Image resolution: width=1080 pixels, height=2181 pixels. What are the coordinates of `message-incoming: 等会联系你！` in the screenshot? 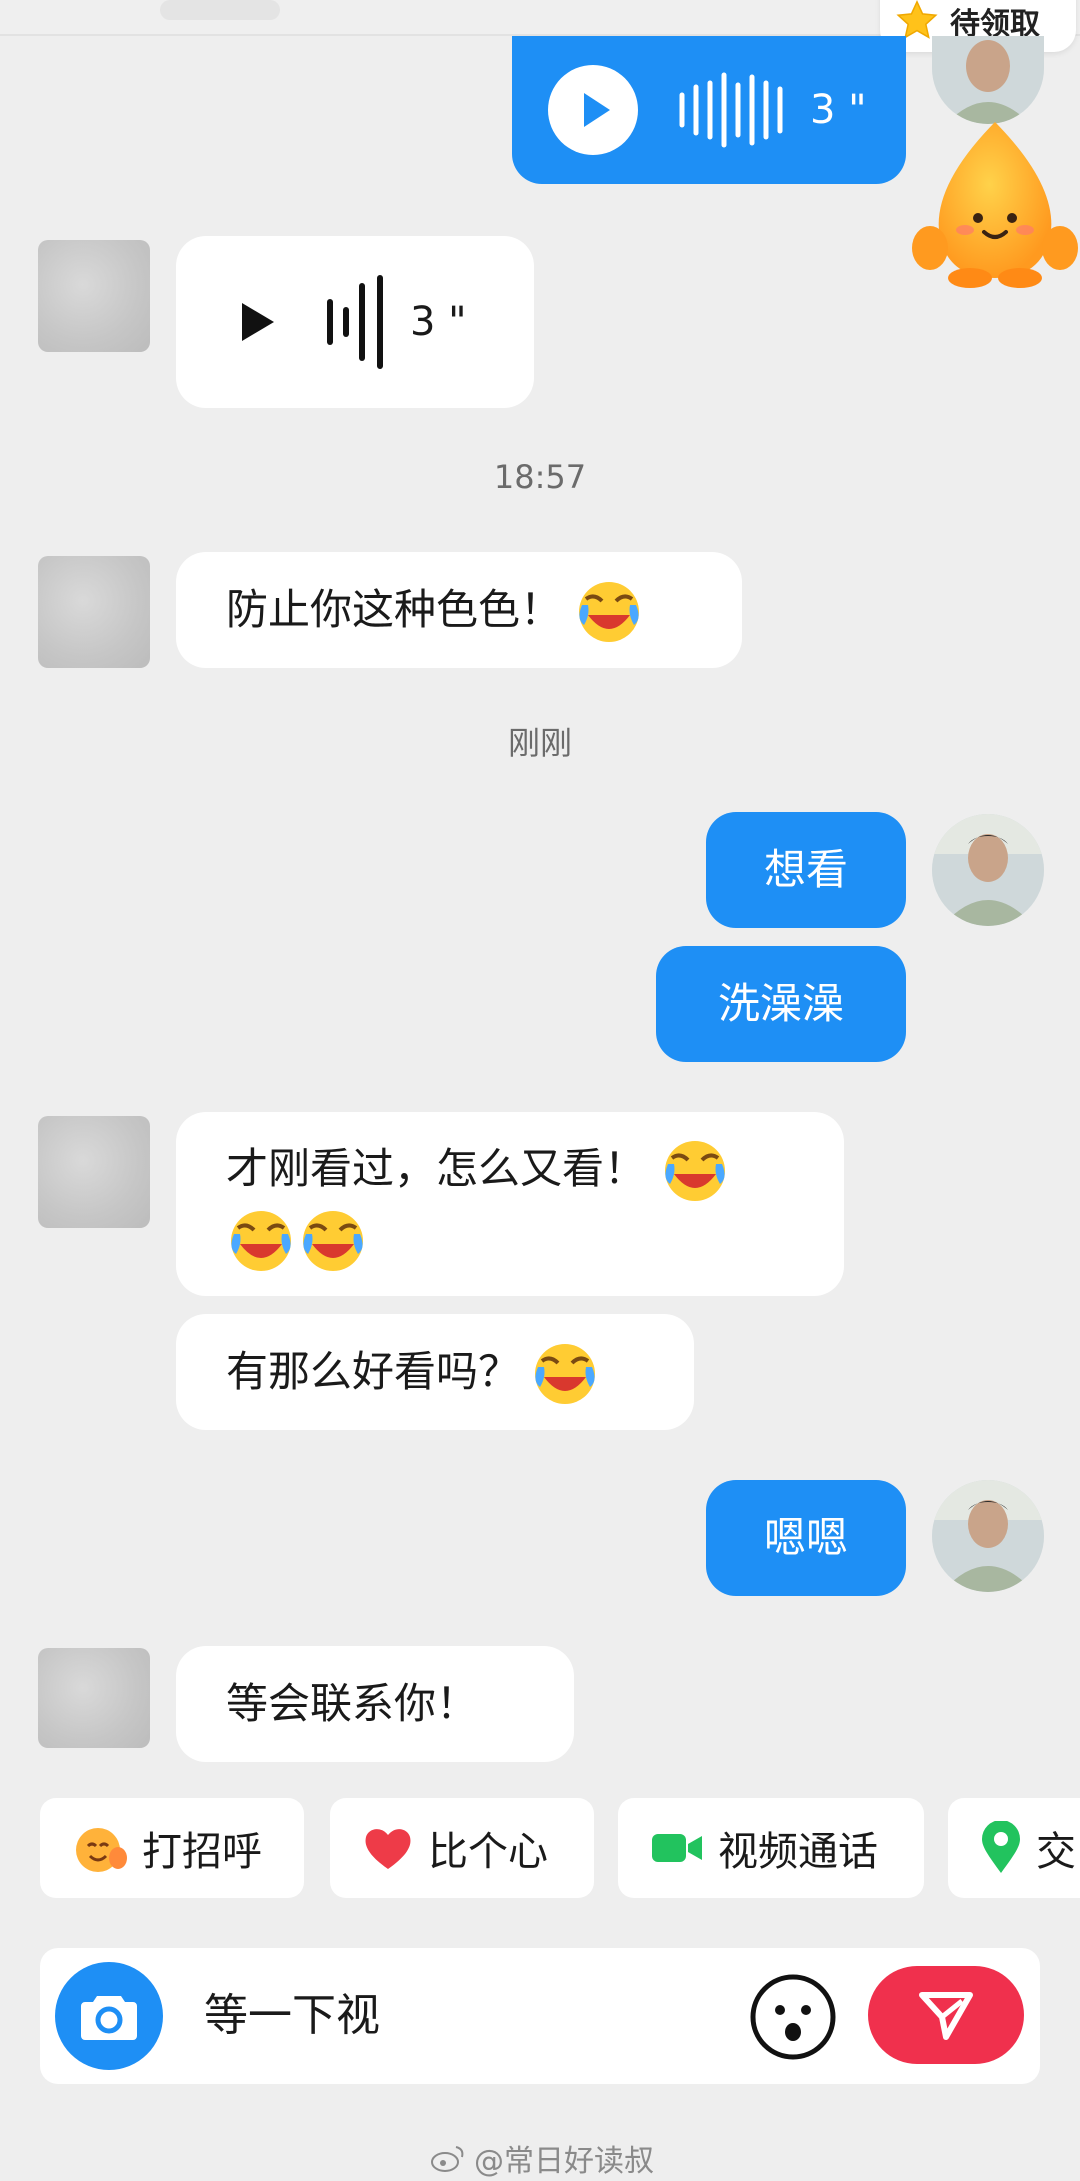 It's located at (375, 1704).